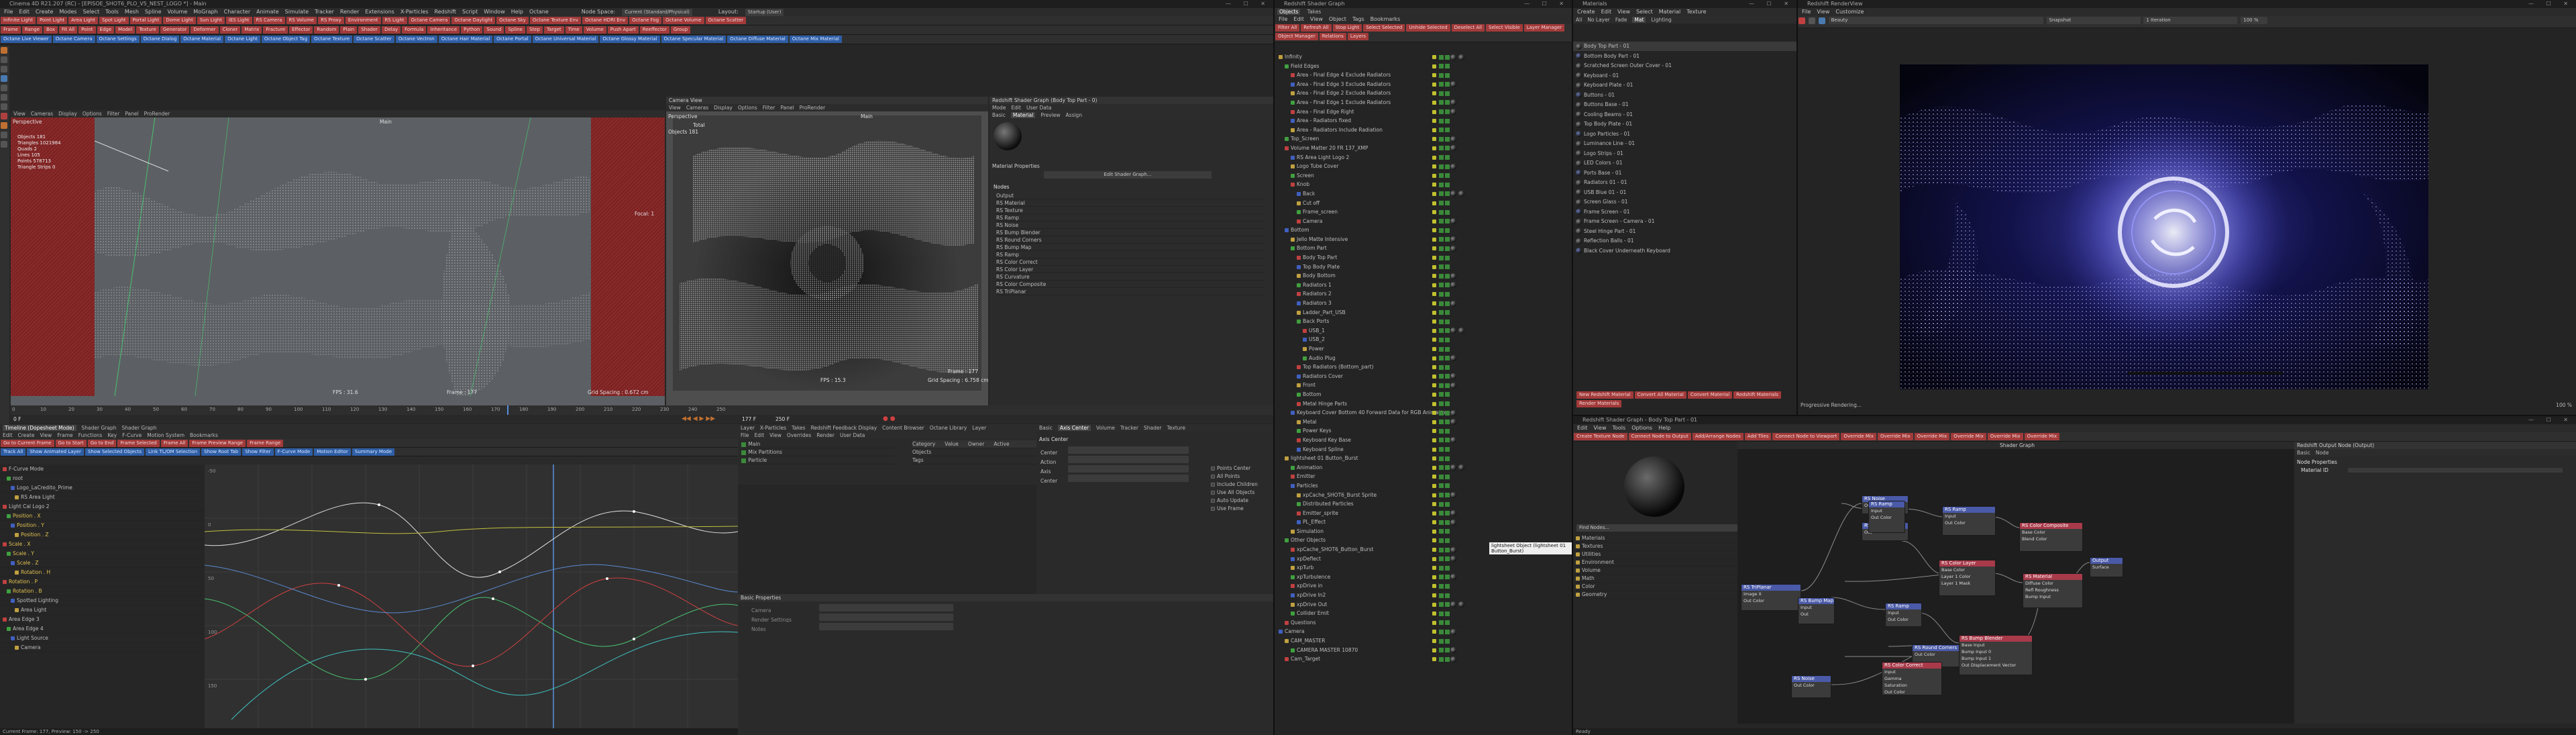 This screenshot has width=2576, height=735. I want to click on object-row: Area - Radiators fixed, so click(1423, 121).